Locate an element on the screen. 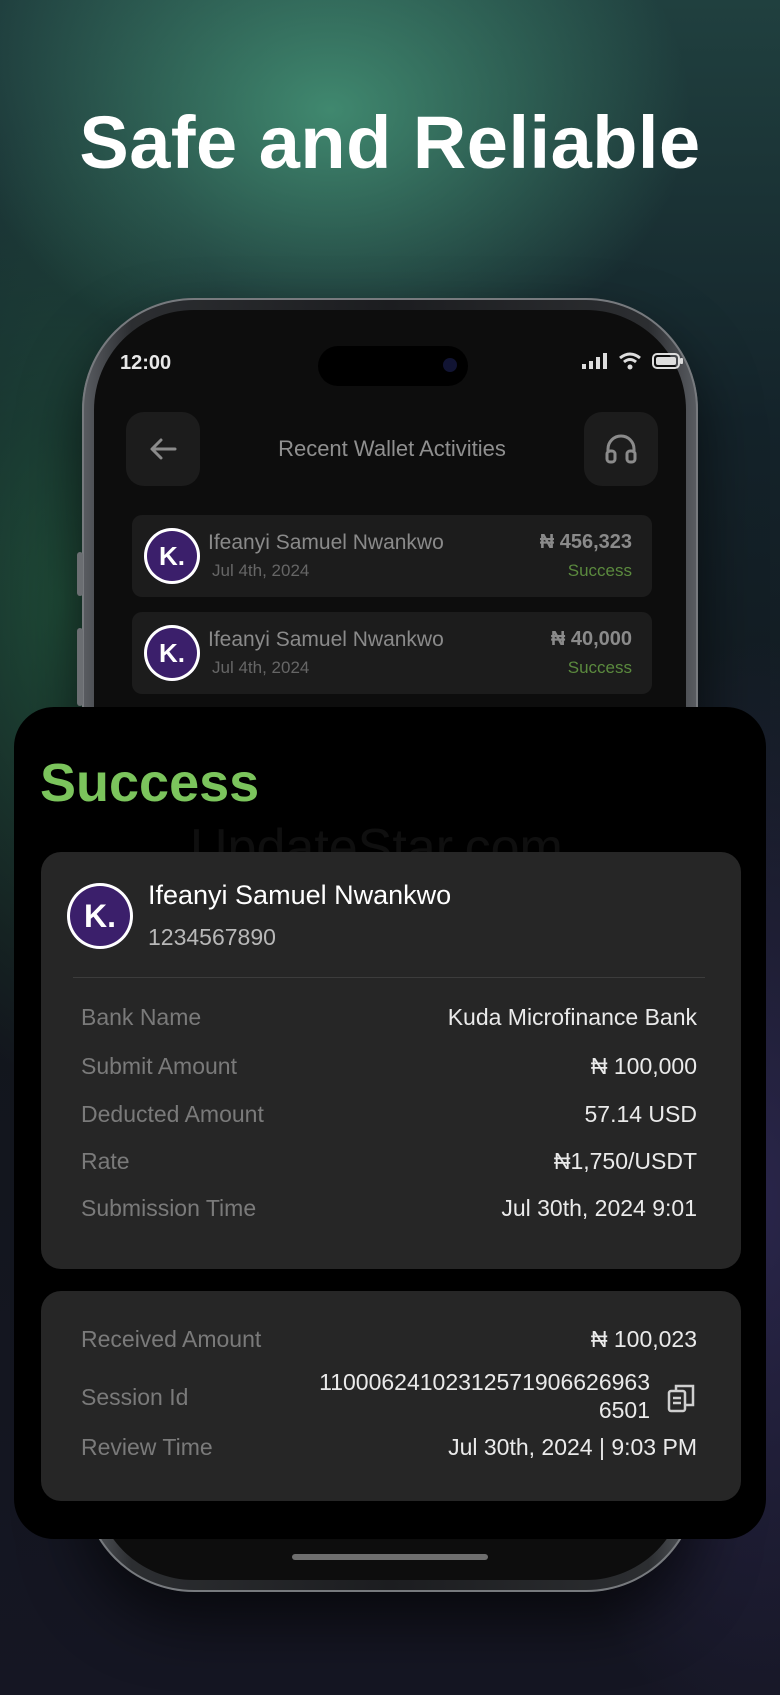 The width and height of the screenshot is (780, 1695). copy-icon is located at coordinates (681, 1398).